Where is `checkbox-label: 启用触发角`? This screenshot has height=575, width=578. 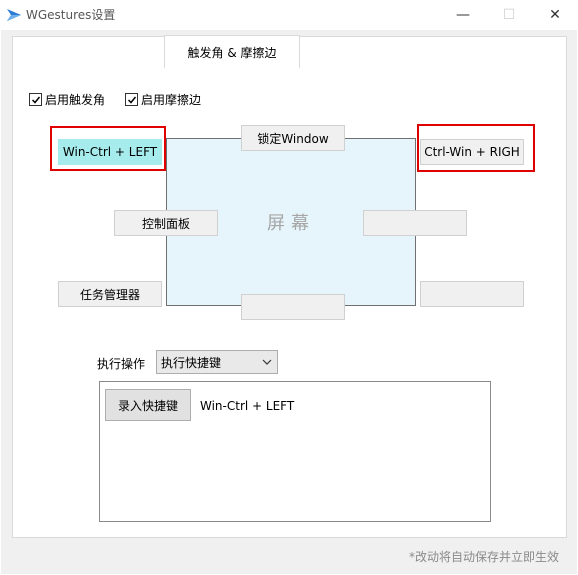
checkbox-label: 启用触发角 is located at coordinates (75, 100).